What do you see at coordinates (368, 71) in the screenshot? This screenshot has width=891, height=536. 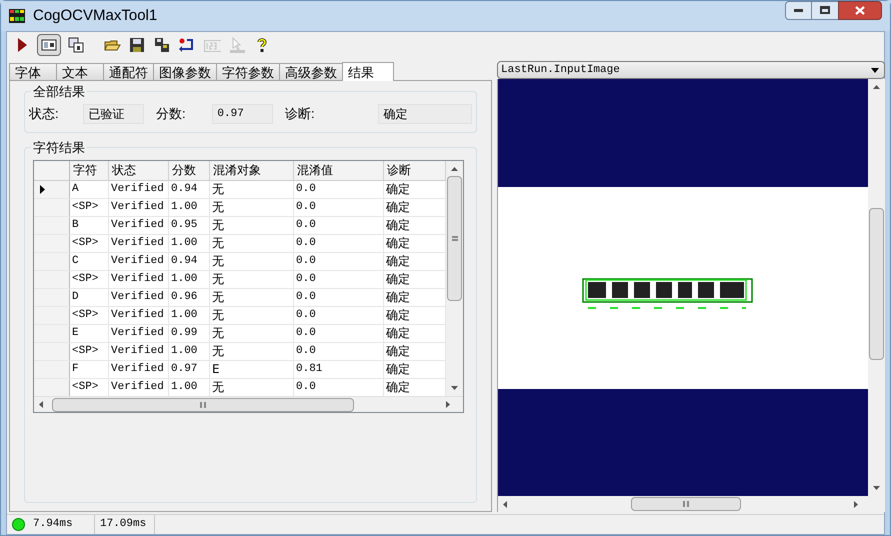 I see `tab: 结果` at bounding box center [368, 71].